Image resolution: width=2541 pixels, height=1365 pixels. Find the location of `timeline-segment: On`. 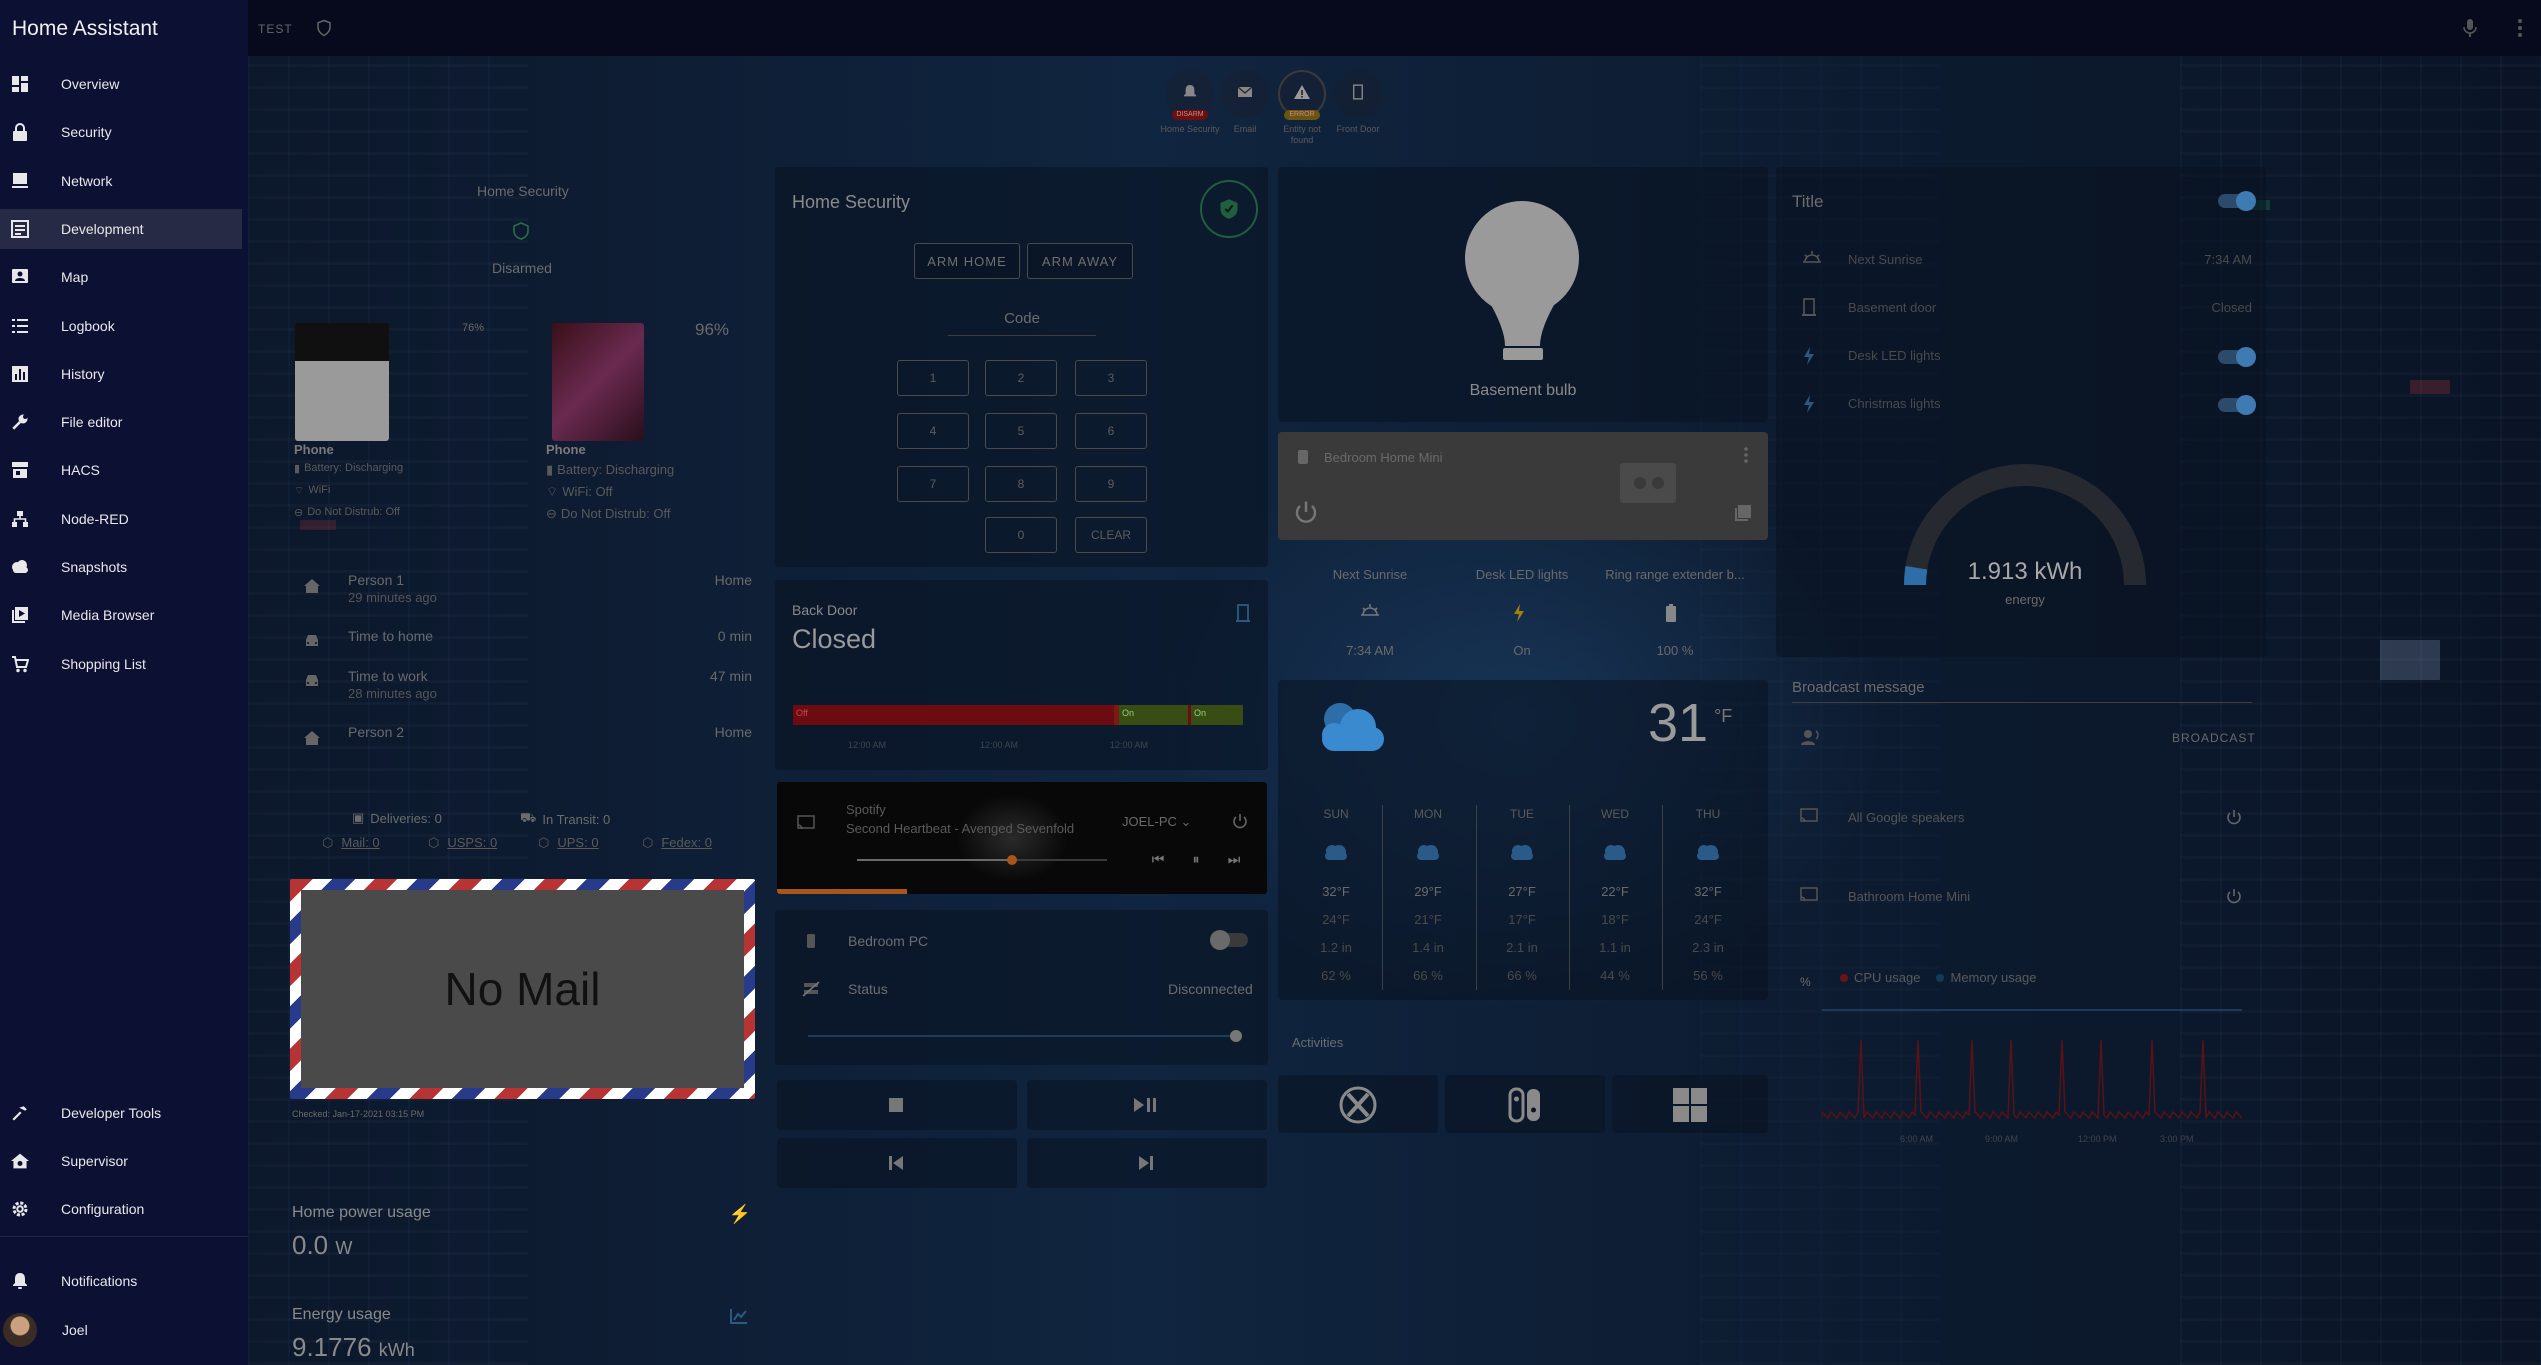

timeline-segment: On is located at coordinates (1217, 715).